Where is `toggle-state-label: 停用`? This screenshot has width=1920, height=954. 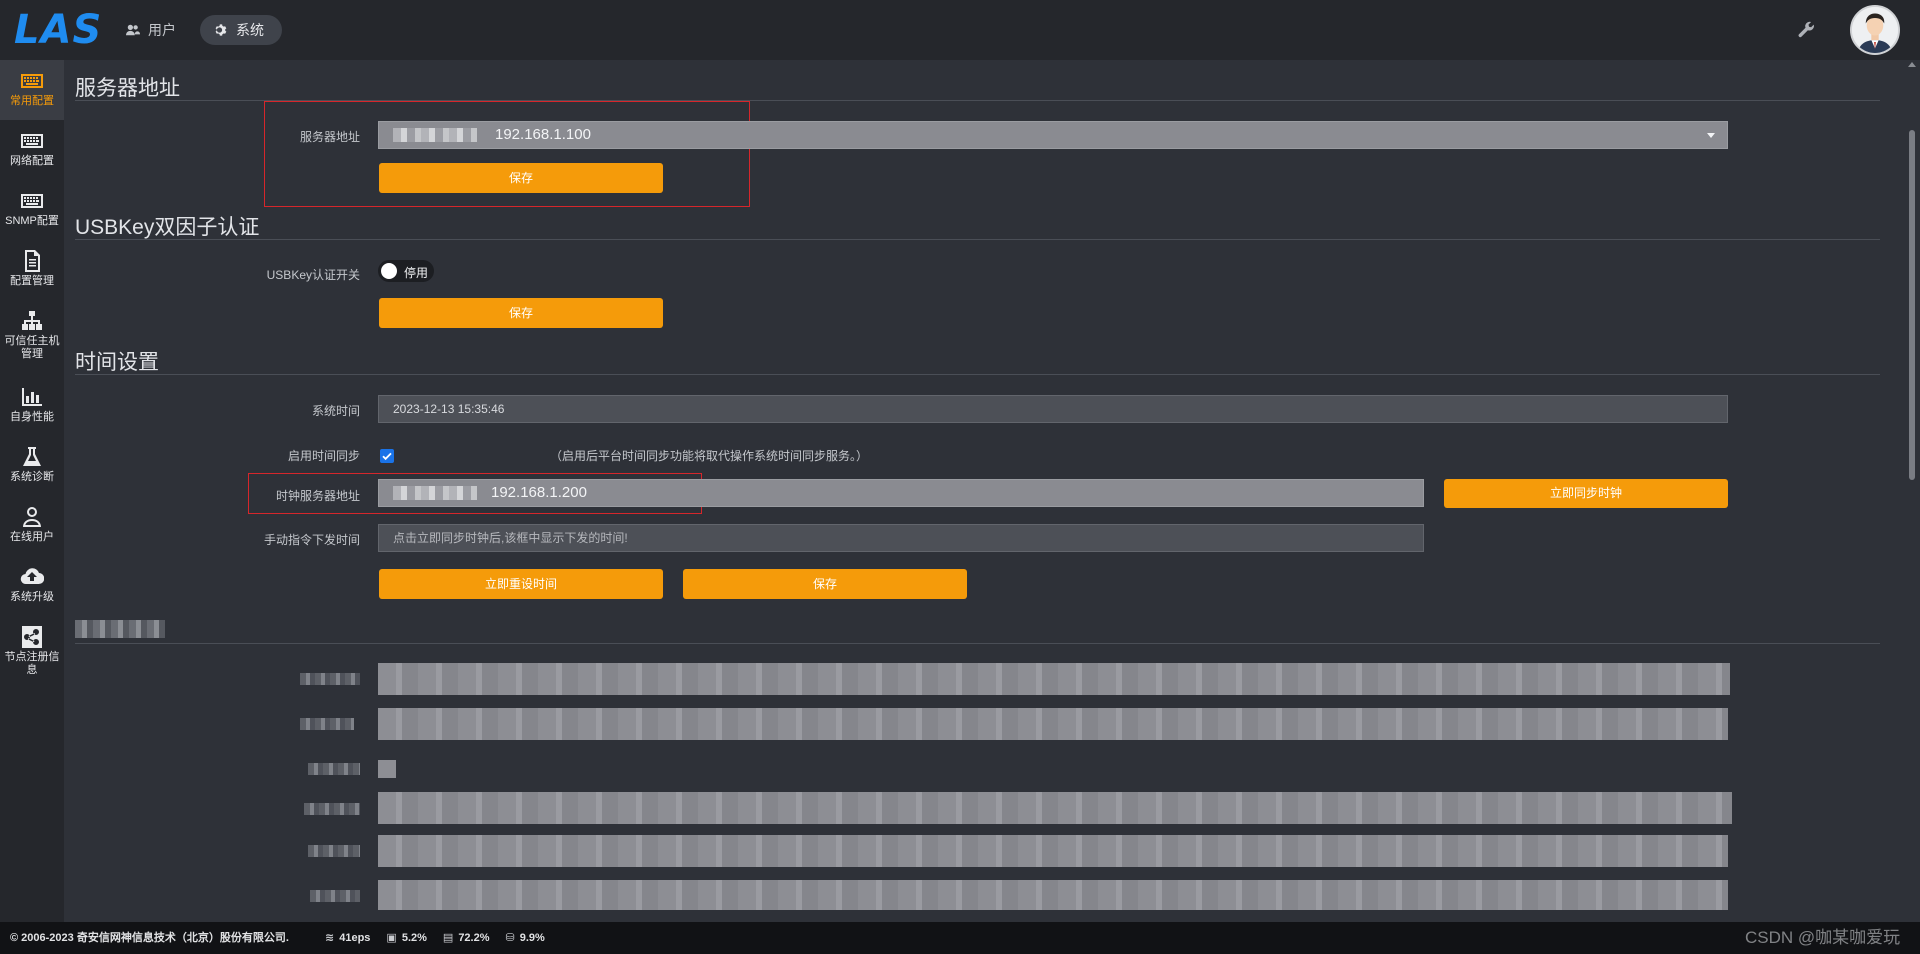 toggle-state-label: 停用 is located at coordinates (416, 273).